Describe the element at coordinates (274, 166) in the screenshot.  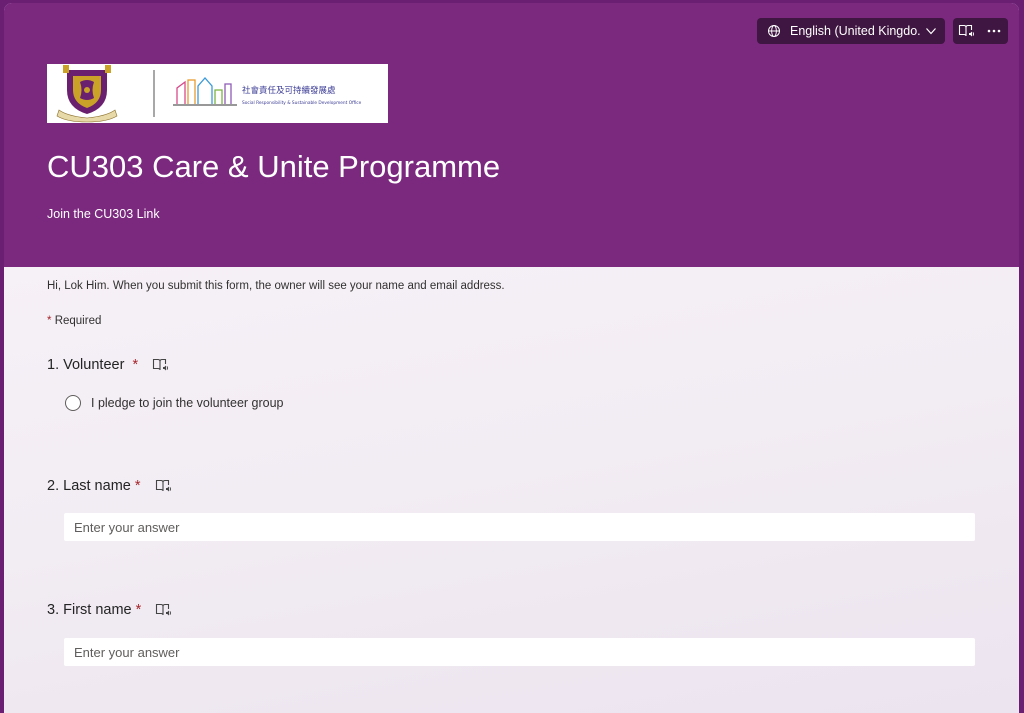
I see `form-title: CU303 Care & Unite Programme` at that location.